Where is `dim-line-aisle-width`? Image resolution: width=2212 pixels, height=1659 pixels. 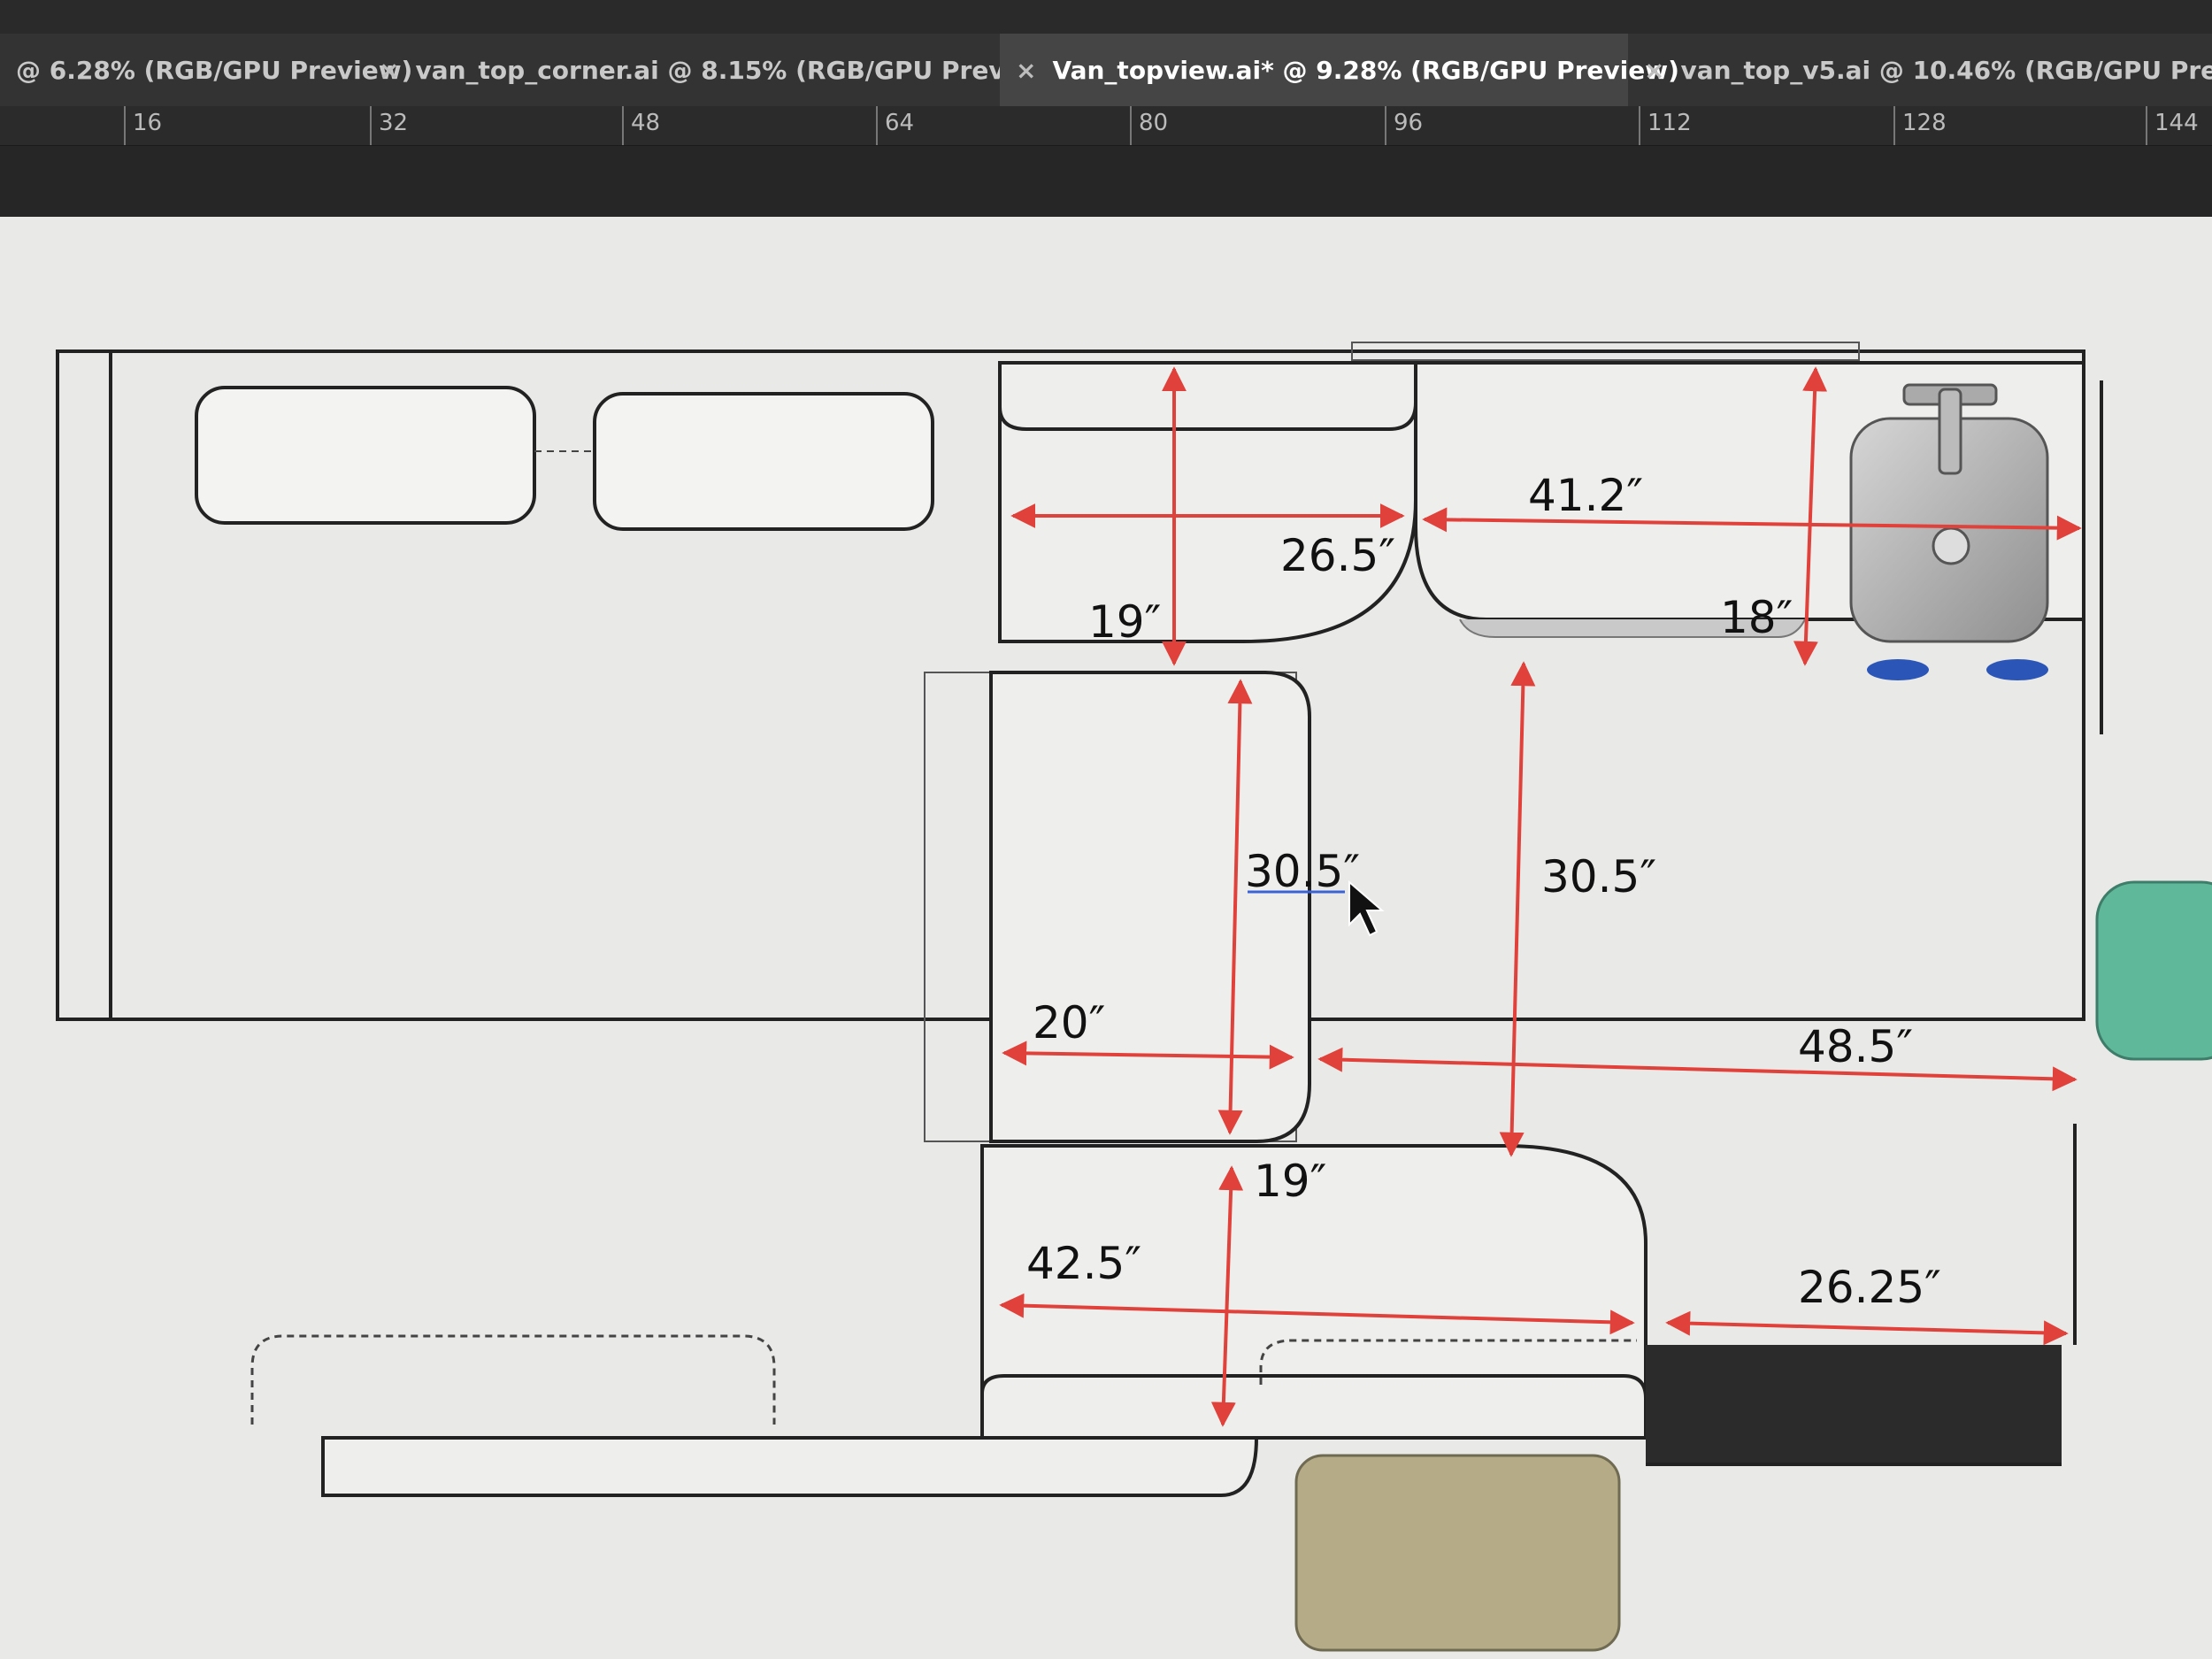 dim-line-aisle-width is located at coordinates (1698, 1069).